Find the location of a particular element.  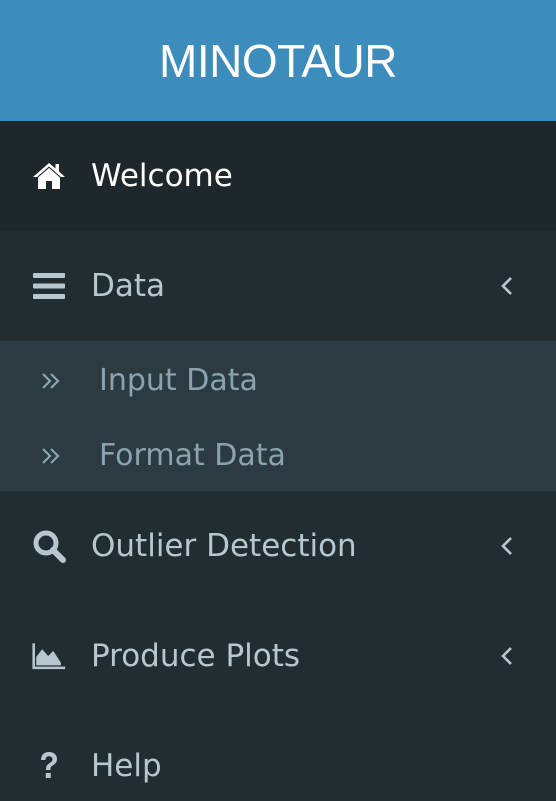

sidebar-item-label: Welcome is located at coordinates (162, 176).